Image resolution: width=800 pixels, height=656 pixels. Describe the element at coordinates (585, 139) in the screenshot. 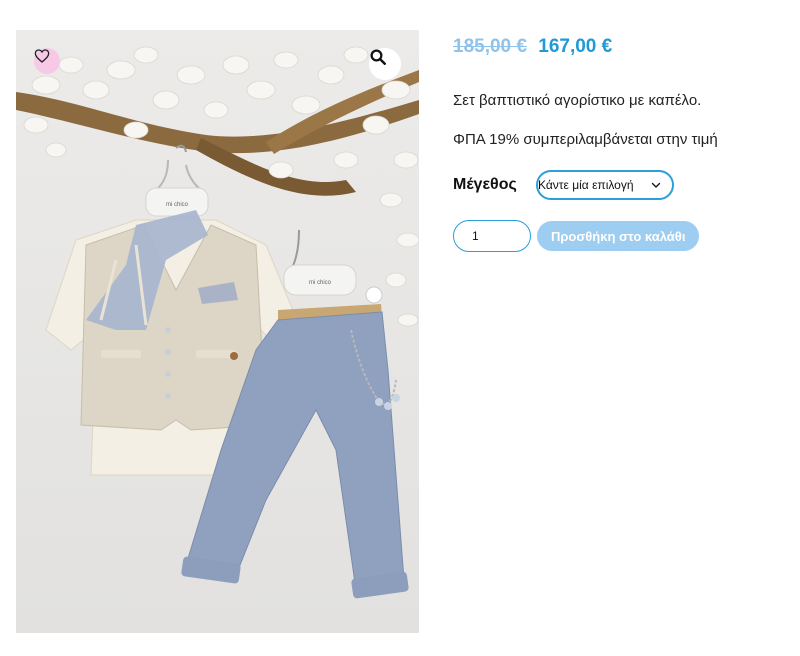

I see `vat-notice: ΦΠΑ 19% συμπεριλαμβάνεται στην τιμή` at that location.